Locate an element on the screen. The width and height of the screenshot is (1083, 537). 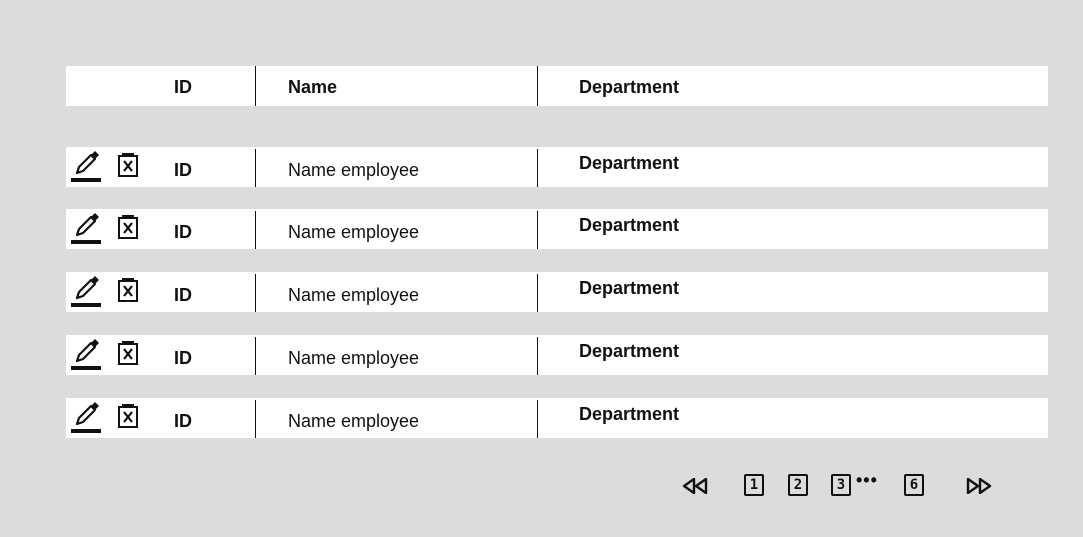
header-department: Department is located at coordinates (629, 87).